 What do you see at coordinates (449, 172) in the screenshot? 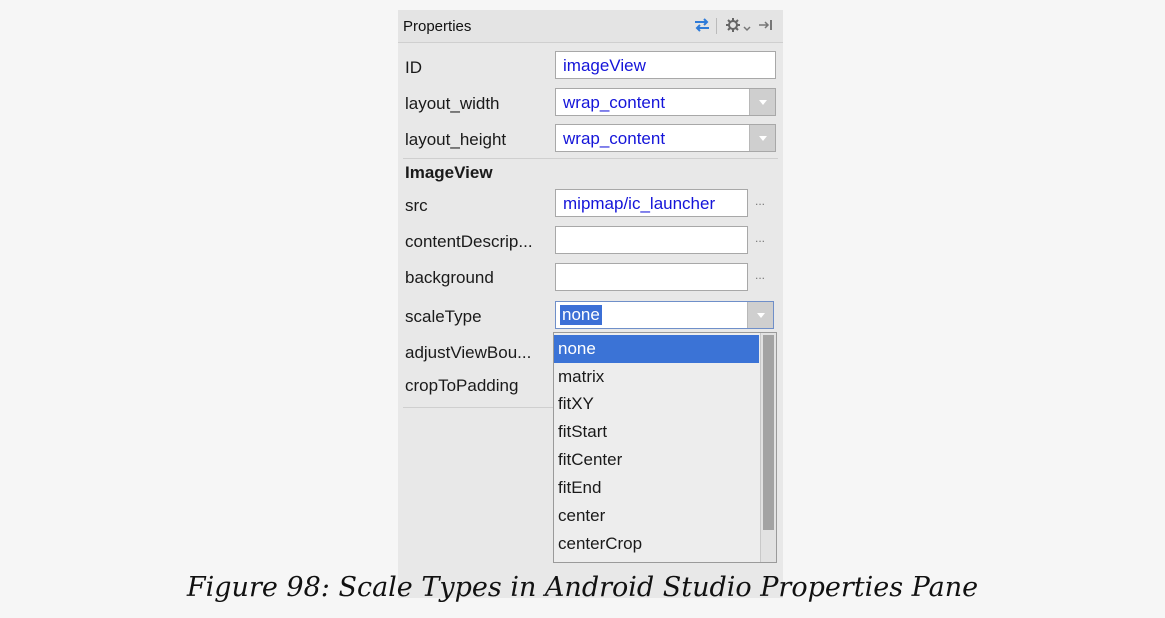
I see `section-title: ImageView` at bounding box center [449, 172].